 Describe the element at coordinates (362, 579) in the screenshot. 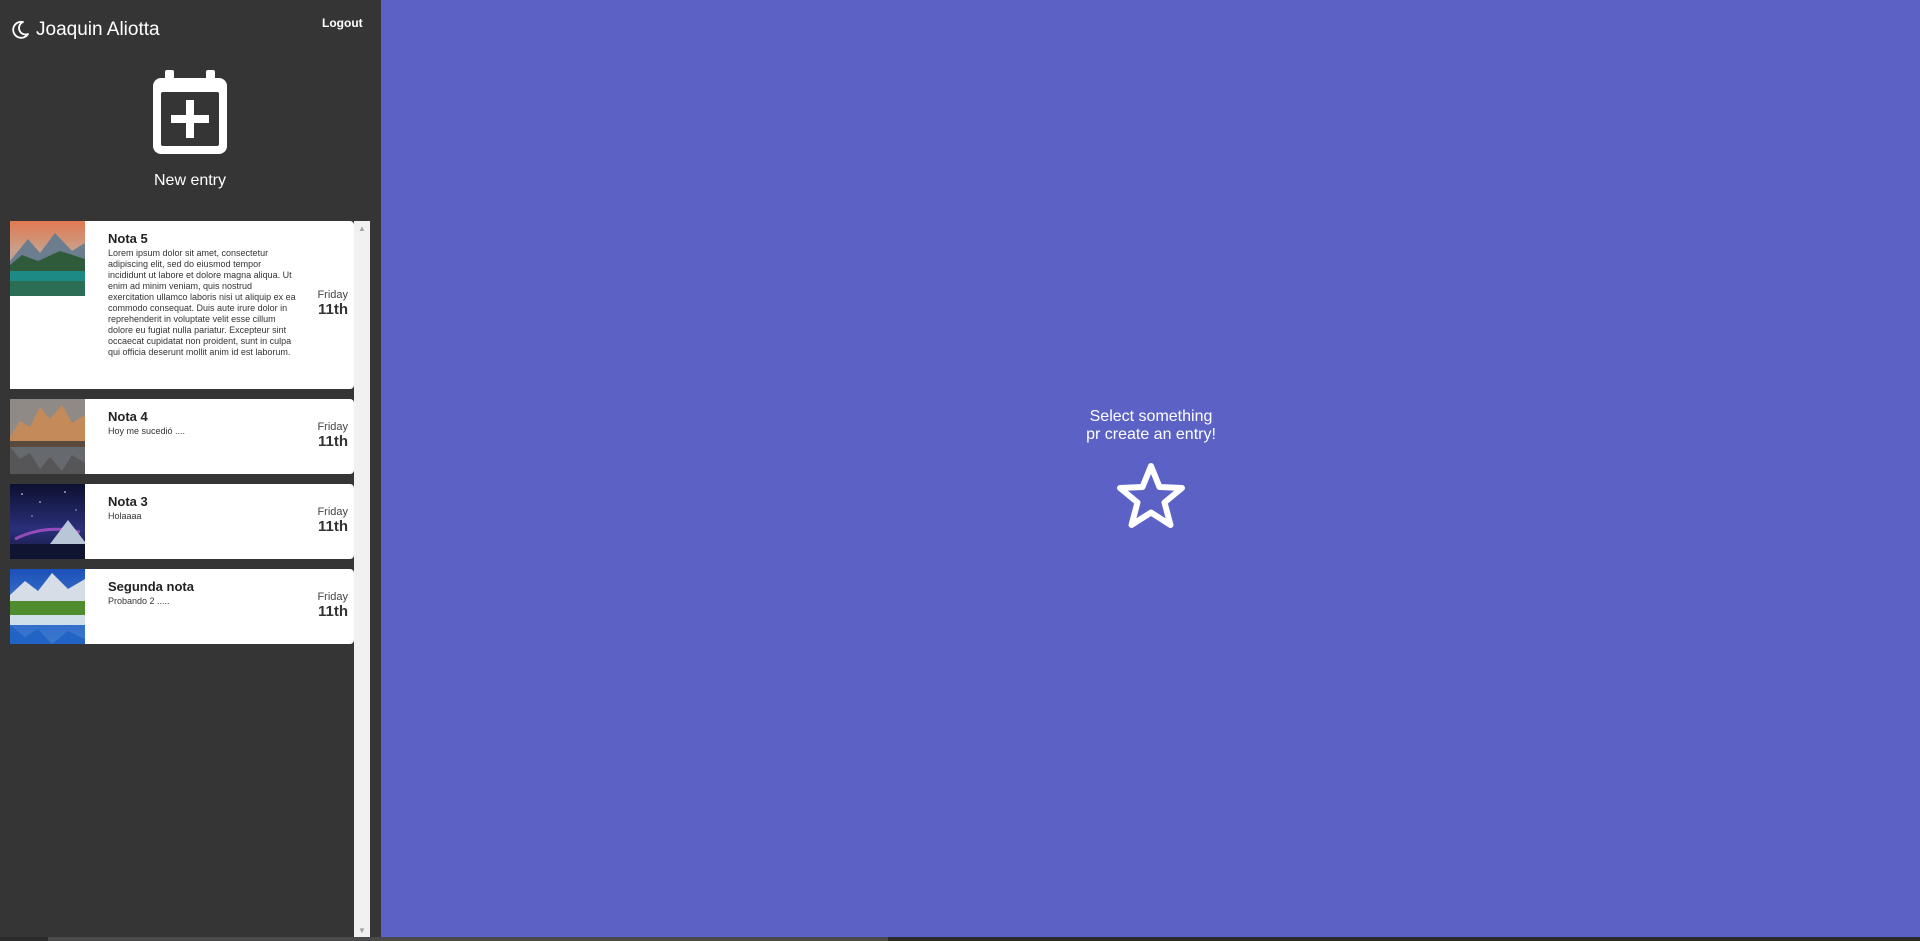

I see `entries-scrollbar: ▲ ▼` at that location.